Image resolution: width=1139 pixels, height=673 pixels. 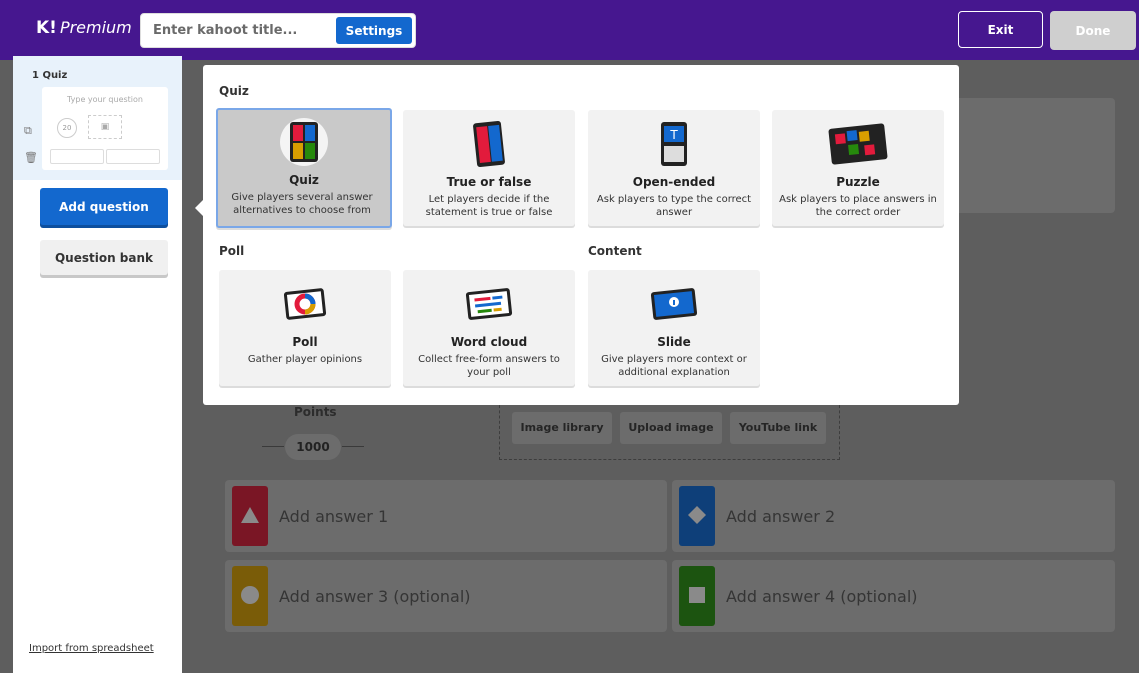 What do you see at coordinates (489, 182) in the screenshot?
I see `tile-true-or-false-title: True or false` at bounding box center [489, 182].